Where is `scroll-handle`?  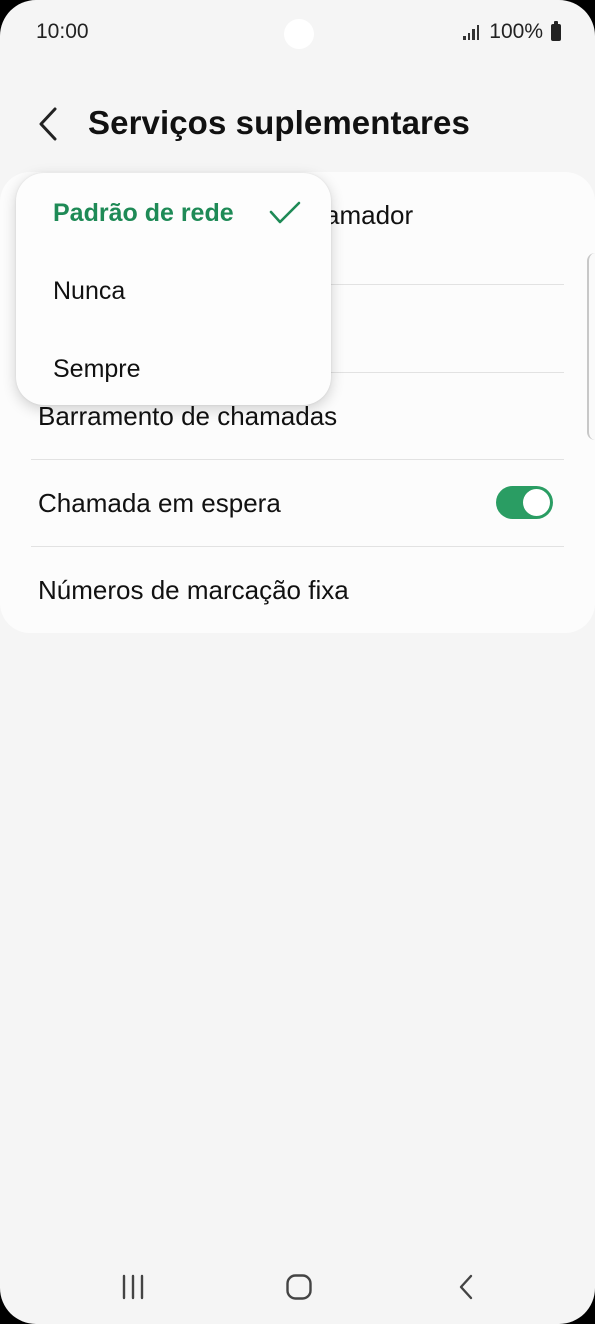
scroll-handle is located at coordinates (591, 346).